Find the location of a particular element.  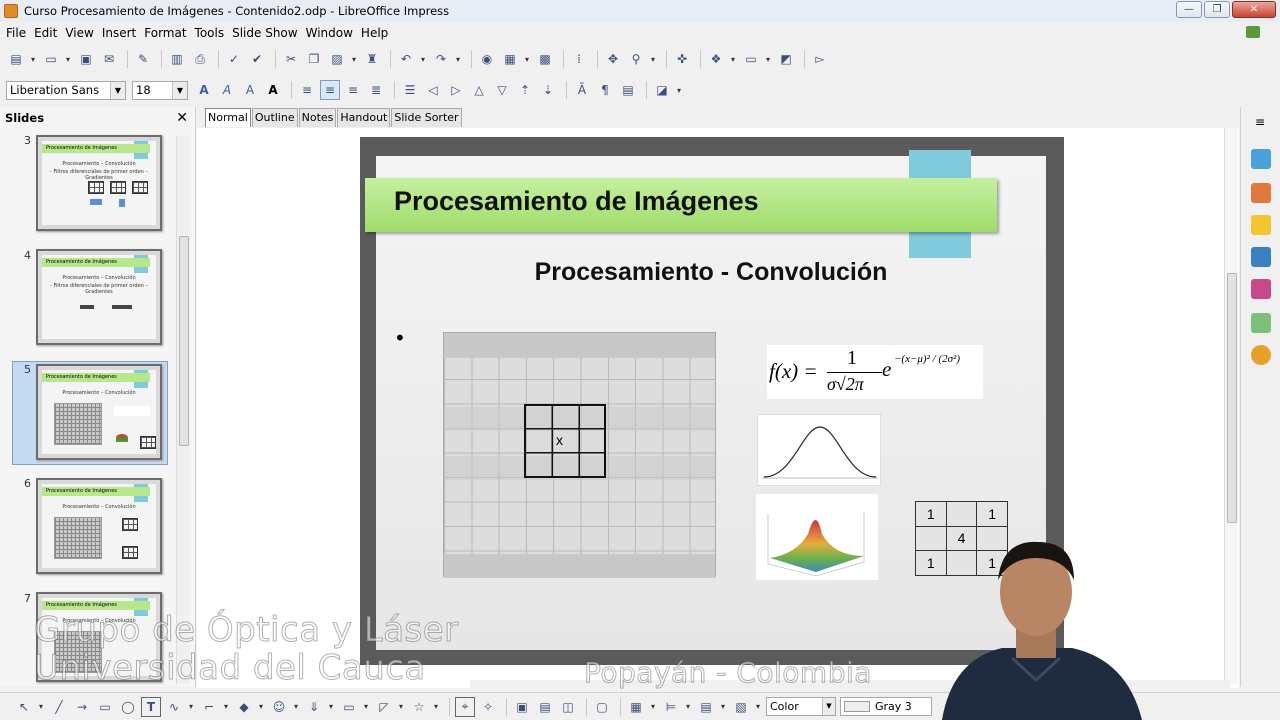

tab-outline: Outline is located at coordinates (274, 117).